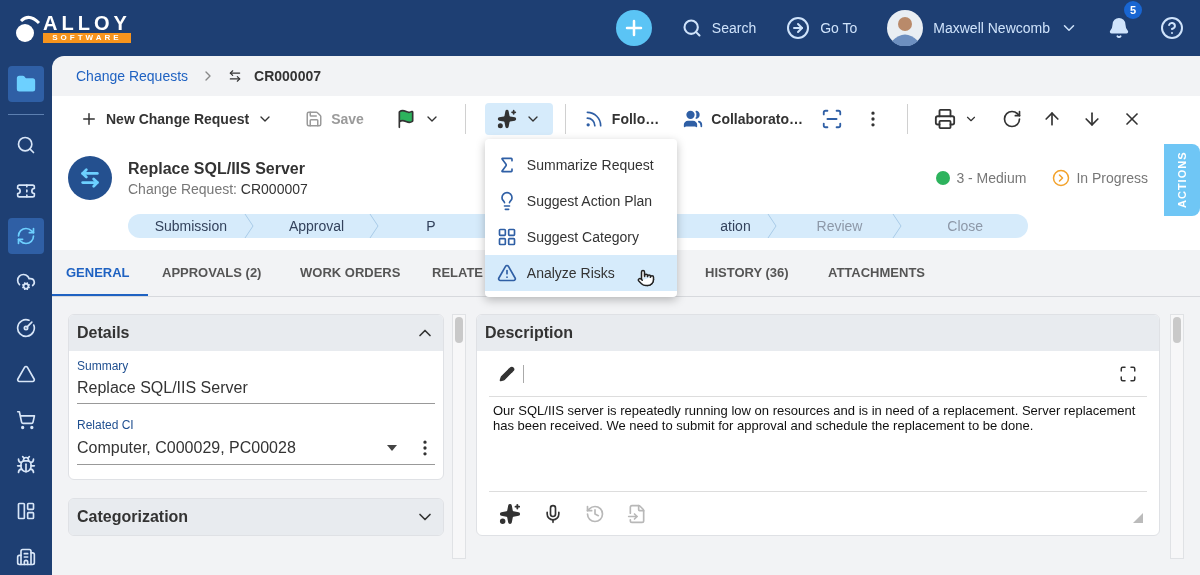 This screenshot has width=1200, height=575. Describe the element at coordinates (839, 226) in the screenshot. I see `stage-label: Review` at that location.